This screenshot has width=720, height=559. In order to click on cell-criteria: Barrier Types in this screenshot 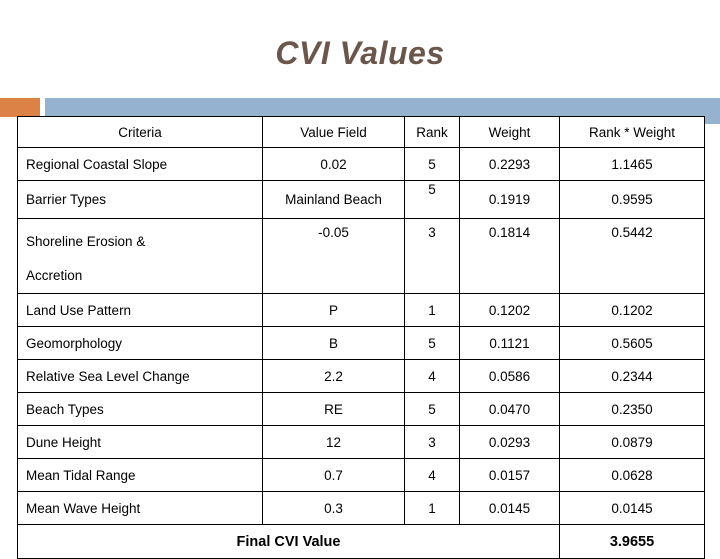, I will do `click(140, 199)`.